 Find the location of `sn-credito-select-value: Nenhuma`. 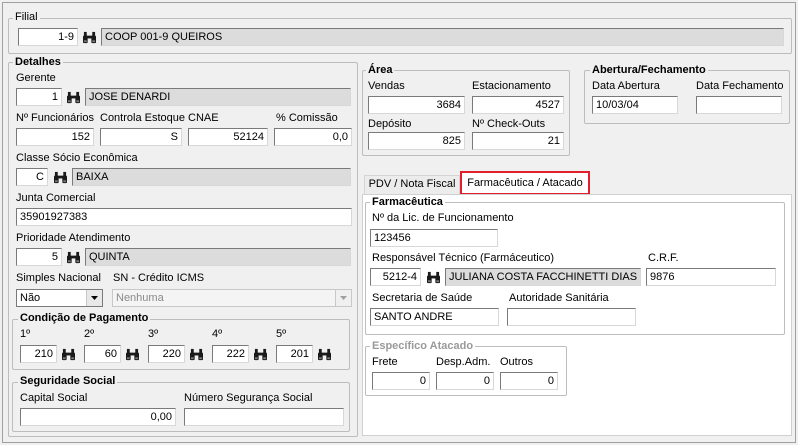

sn-credito-select-value: Nenhuma is located at coordinates (140, 298).